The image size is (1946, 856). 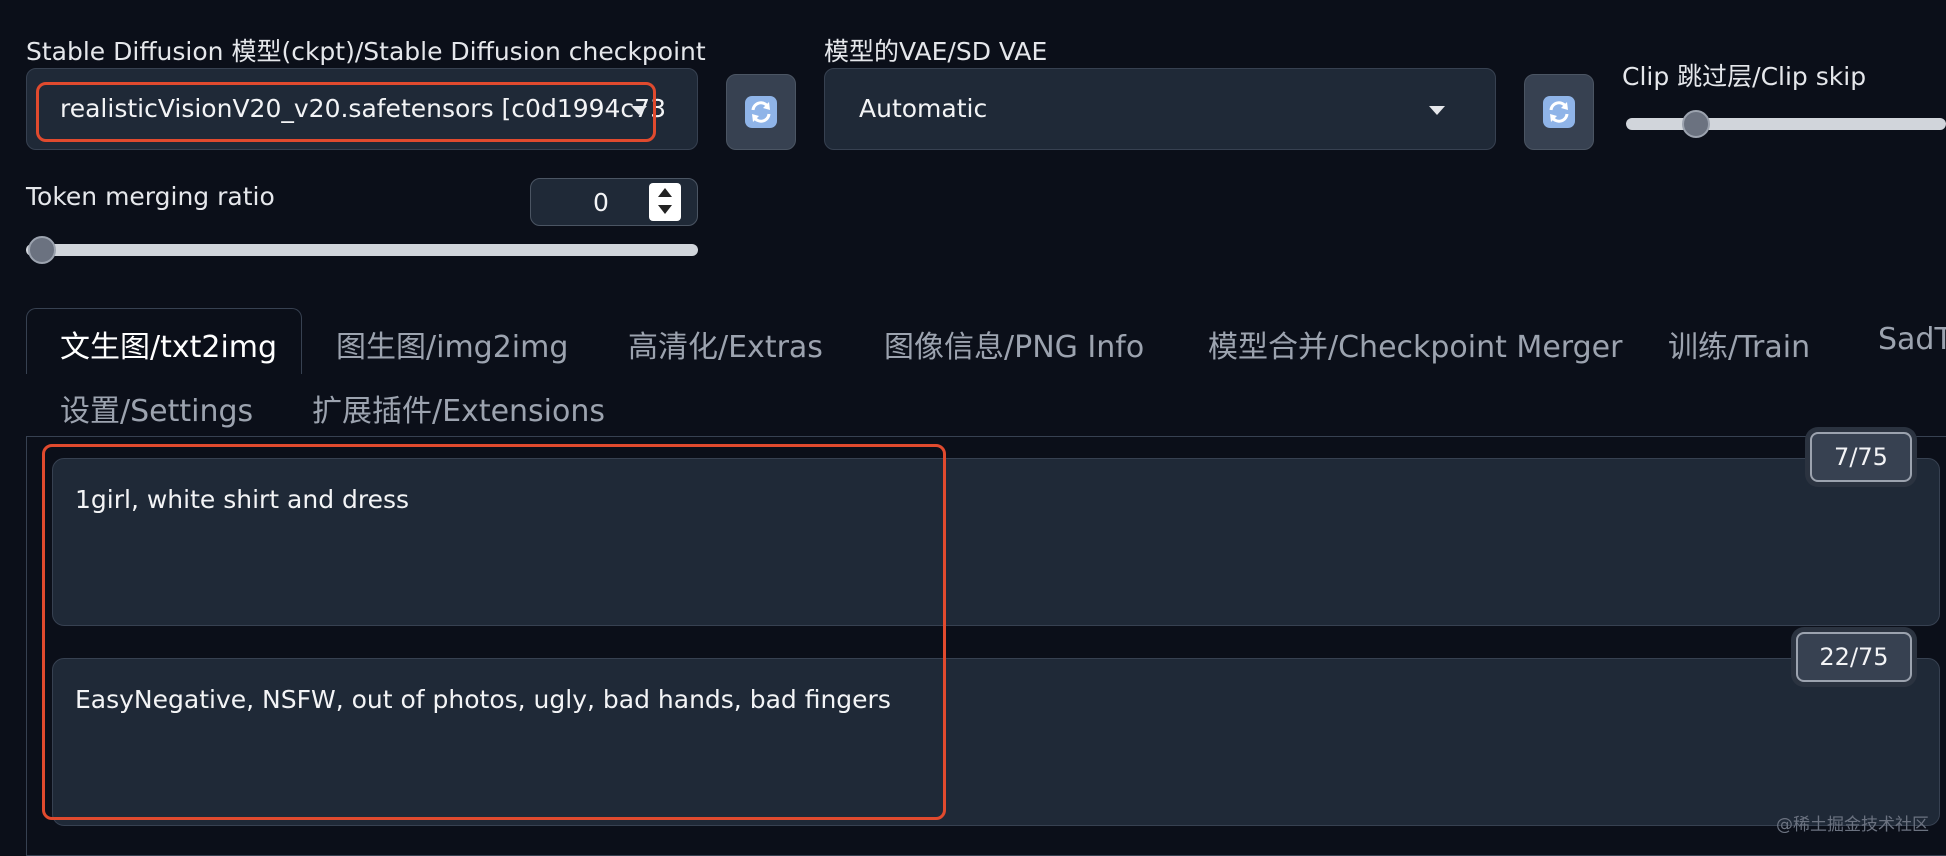 What do you see at coordinates (1854, 657) in the screenshot?
I see `negative-prompt-token-counter: 22/75` at bounding box center [1854, 657].